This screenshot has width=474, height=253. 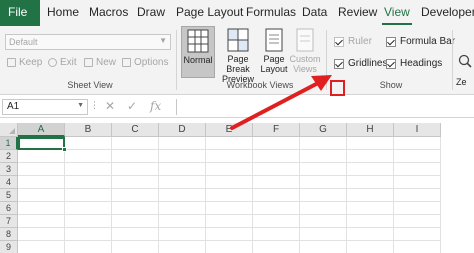 What do you see at coordinates (209, 12) in the screenshot?
I see `tab-page-layout: Page Layout` at bounding box center [209, 12].